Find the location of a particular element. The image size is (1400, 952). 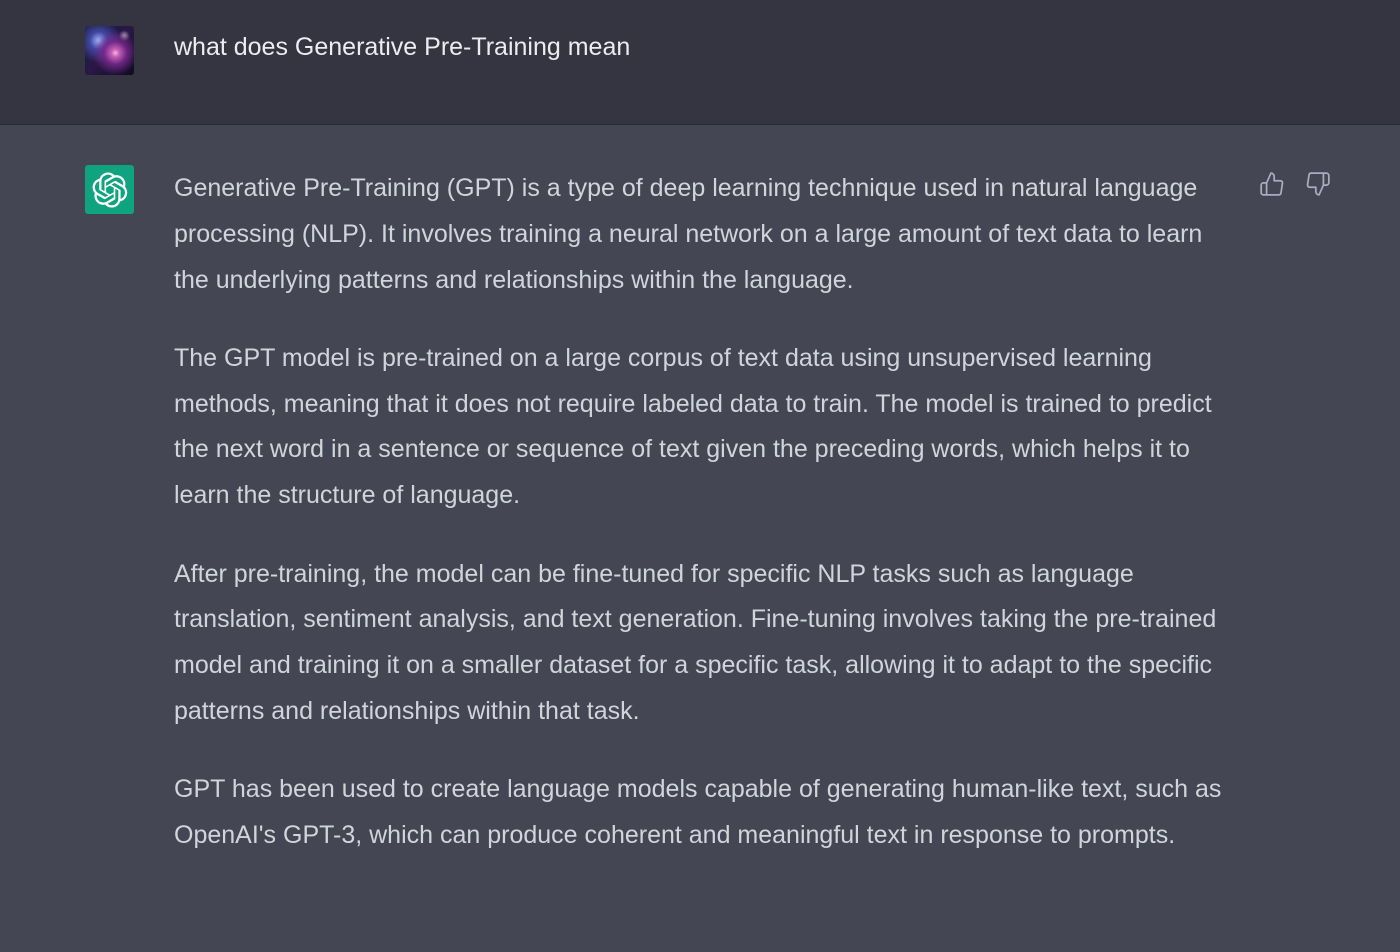

assistant-avatar is located at coordinates (109, 189).